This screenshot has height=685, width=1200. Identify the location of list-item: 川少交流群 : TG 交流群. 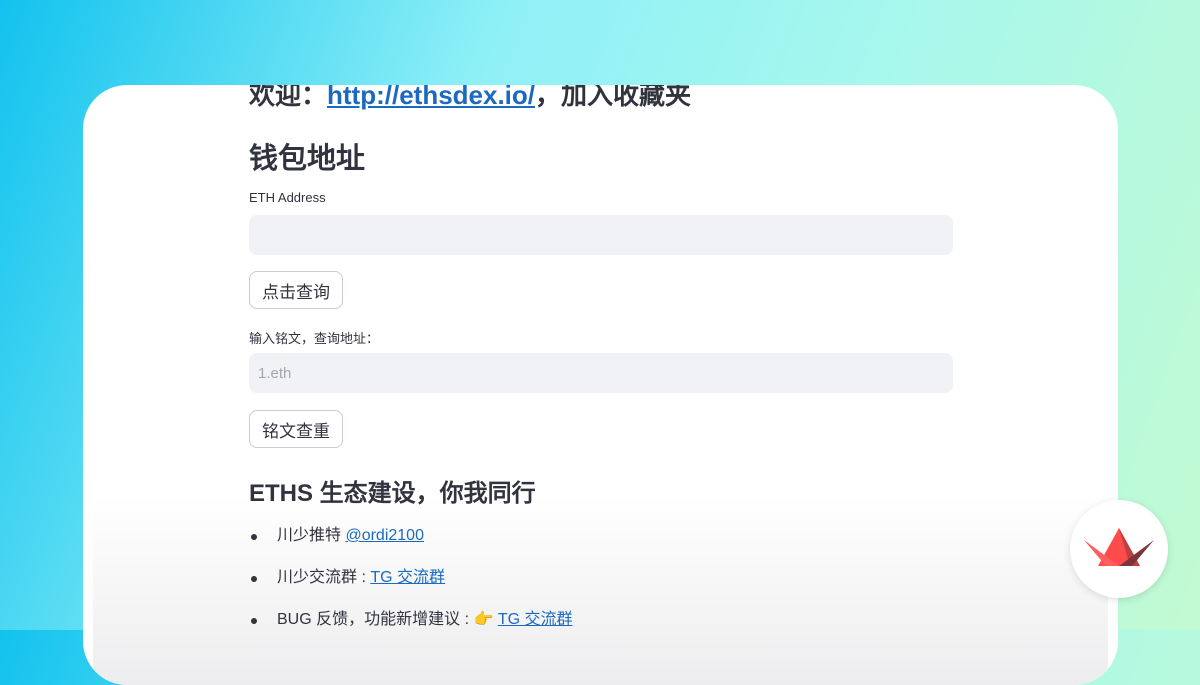
(411, 578).